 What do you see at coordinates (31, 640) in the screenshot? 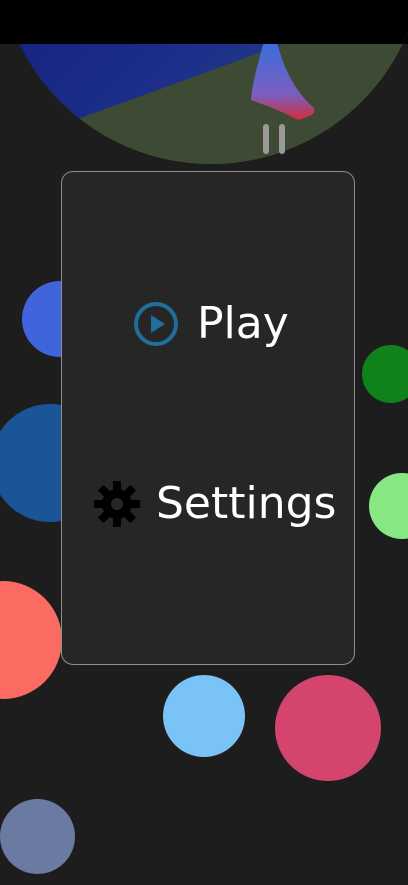
I see `ball-salmon` at bounding box center [31, 640].